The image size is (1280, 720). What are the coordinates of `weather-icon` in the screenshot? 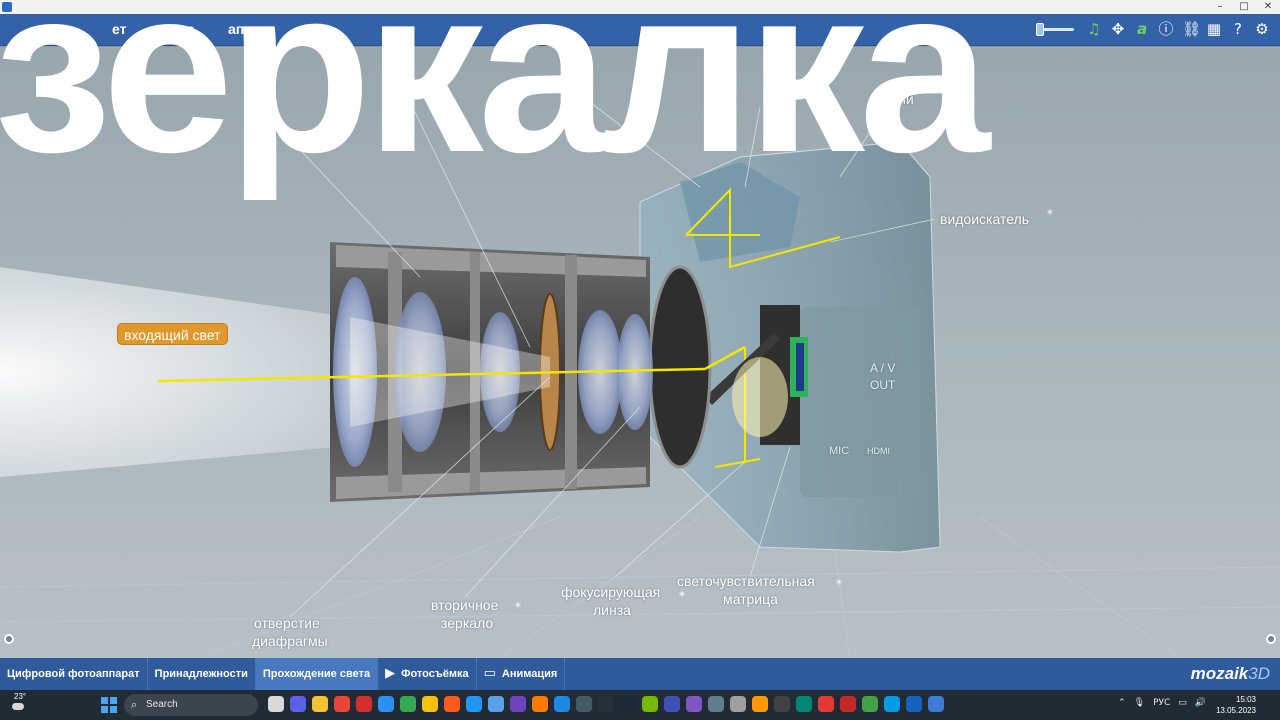 It's located at (18, 706).